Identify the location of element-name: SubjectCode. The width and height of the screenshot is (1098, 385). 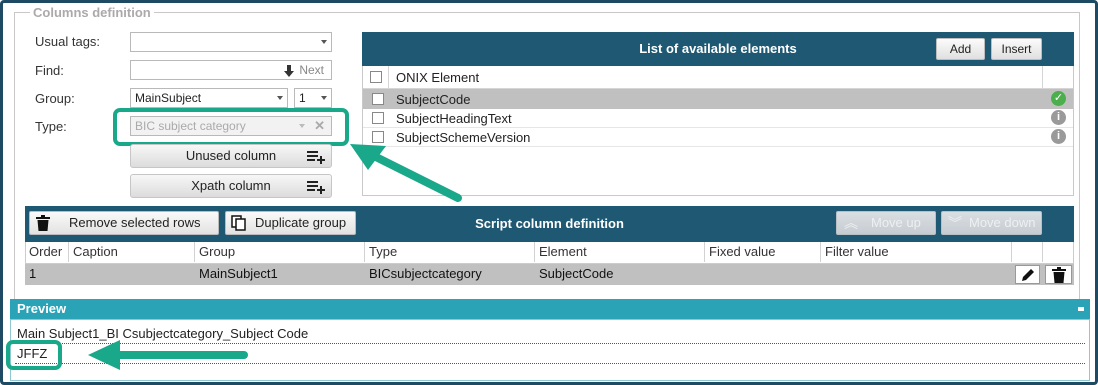
(433, 99).